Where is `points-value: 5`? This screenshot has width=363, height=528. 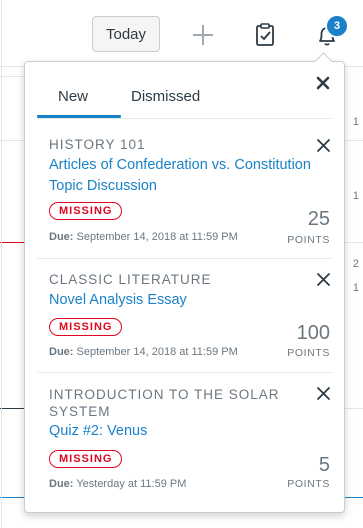
points-value: 5 is located at coordinates (324, 465).